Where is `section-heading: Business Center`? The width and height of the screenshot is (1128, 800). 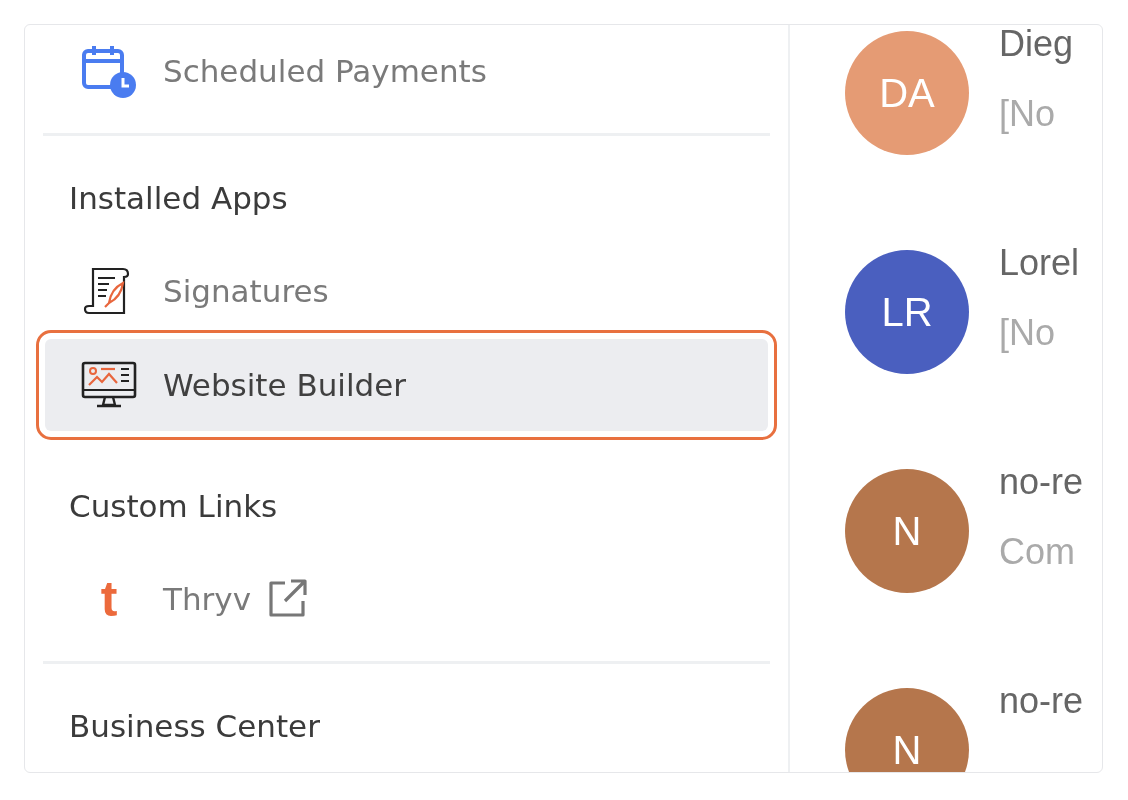 section-heading: Business Center is located at coordinates (194, 726).